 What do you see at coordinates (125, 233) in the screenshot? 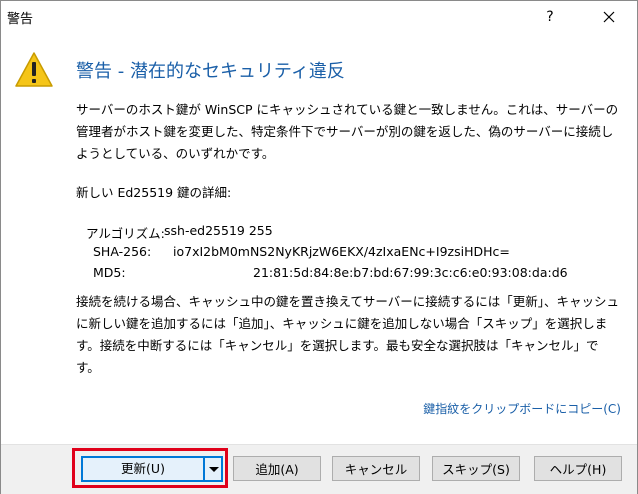
I see `algorithm-label: アルゴリズム:` at bounding box center [125, 233].